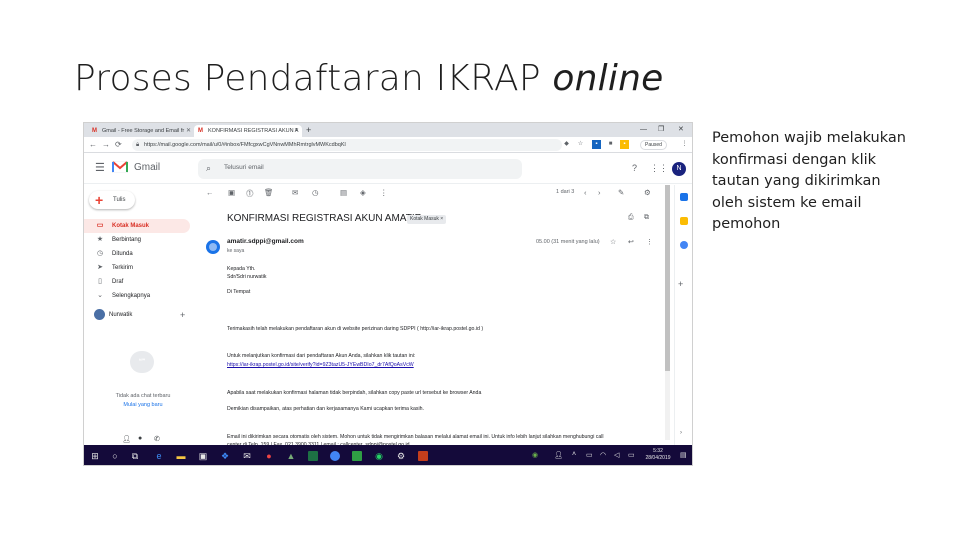 The image size is (960, 540). Describe the element at coordinates (208, 168) in the screenshot. I see `search-icon: ⌕` at that location.